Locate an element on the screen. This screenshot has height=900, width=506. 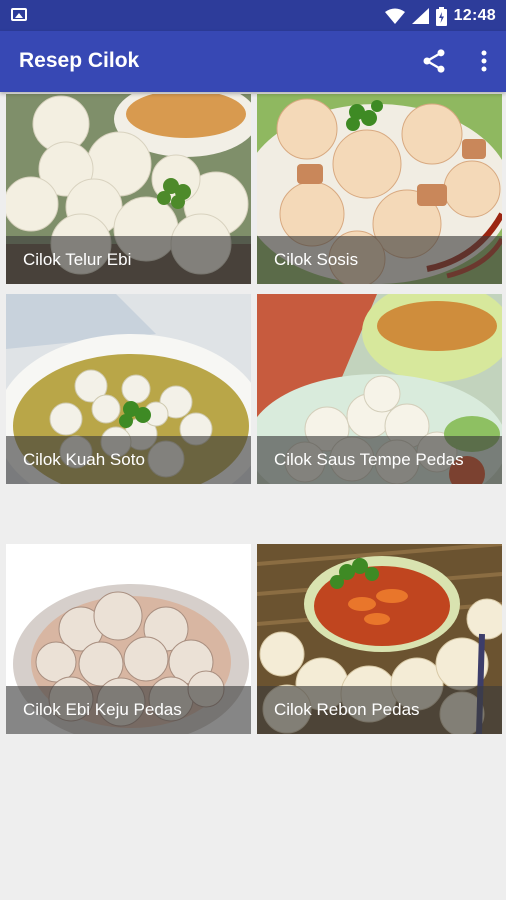
signal-icon is located at coordinates (420, 16).